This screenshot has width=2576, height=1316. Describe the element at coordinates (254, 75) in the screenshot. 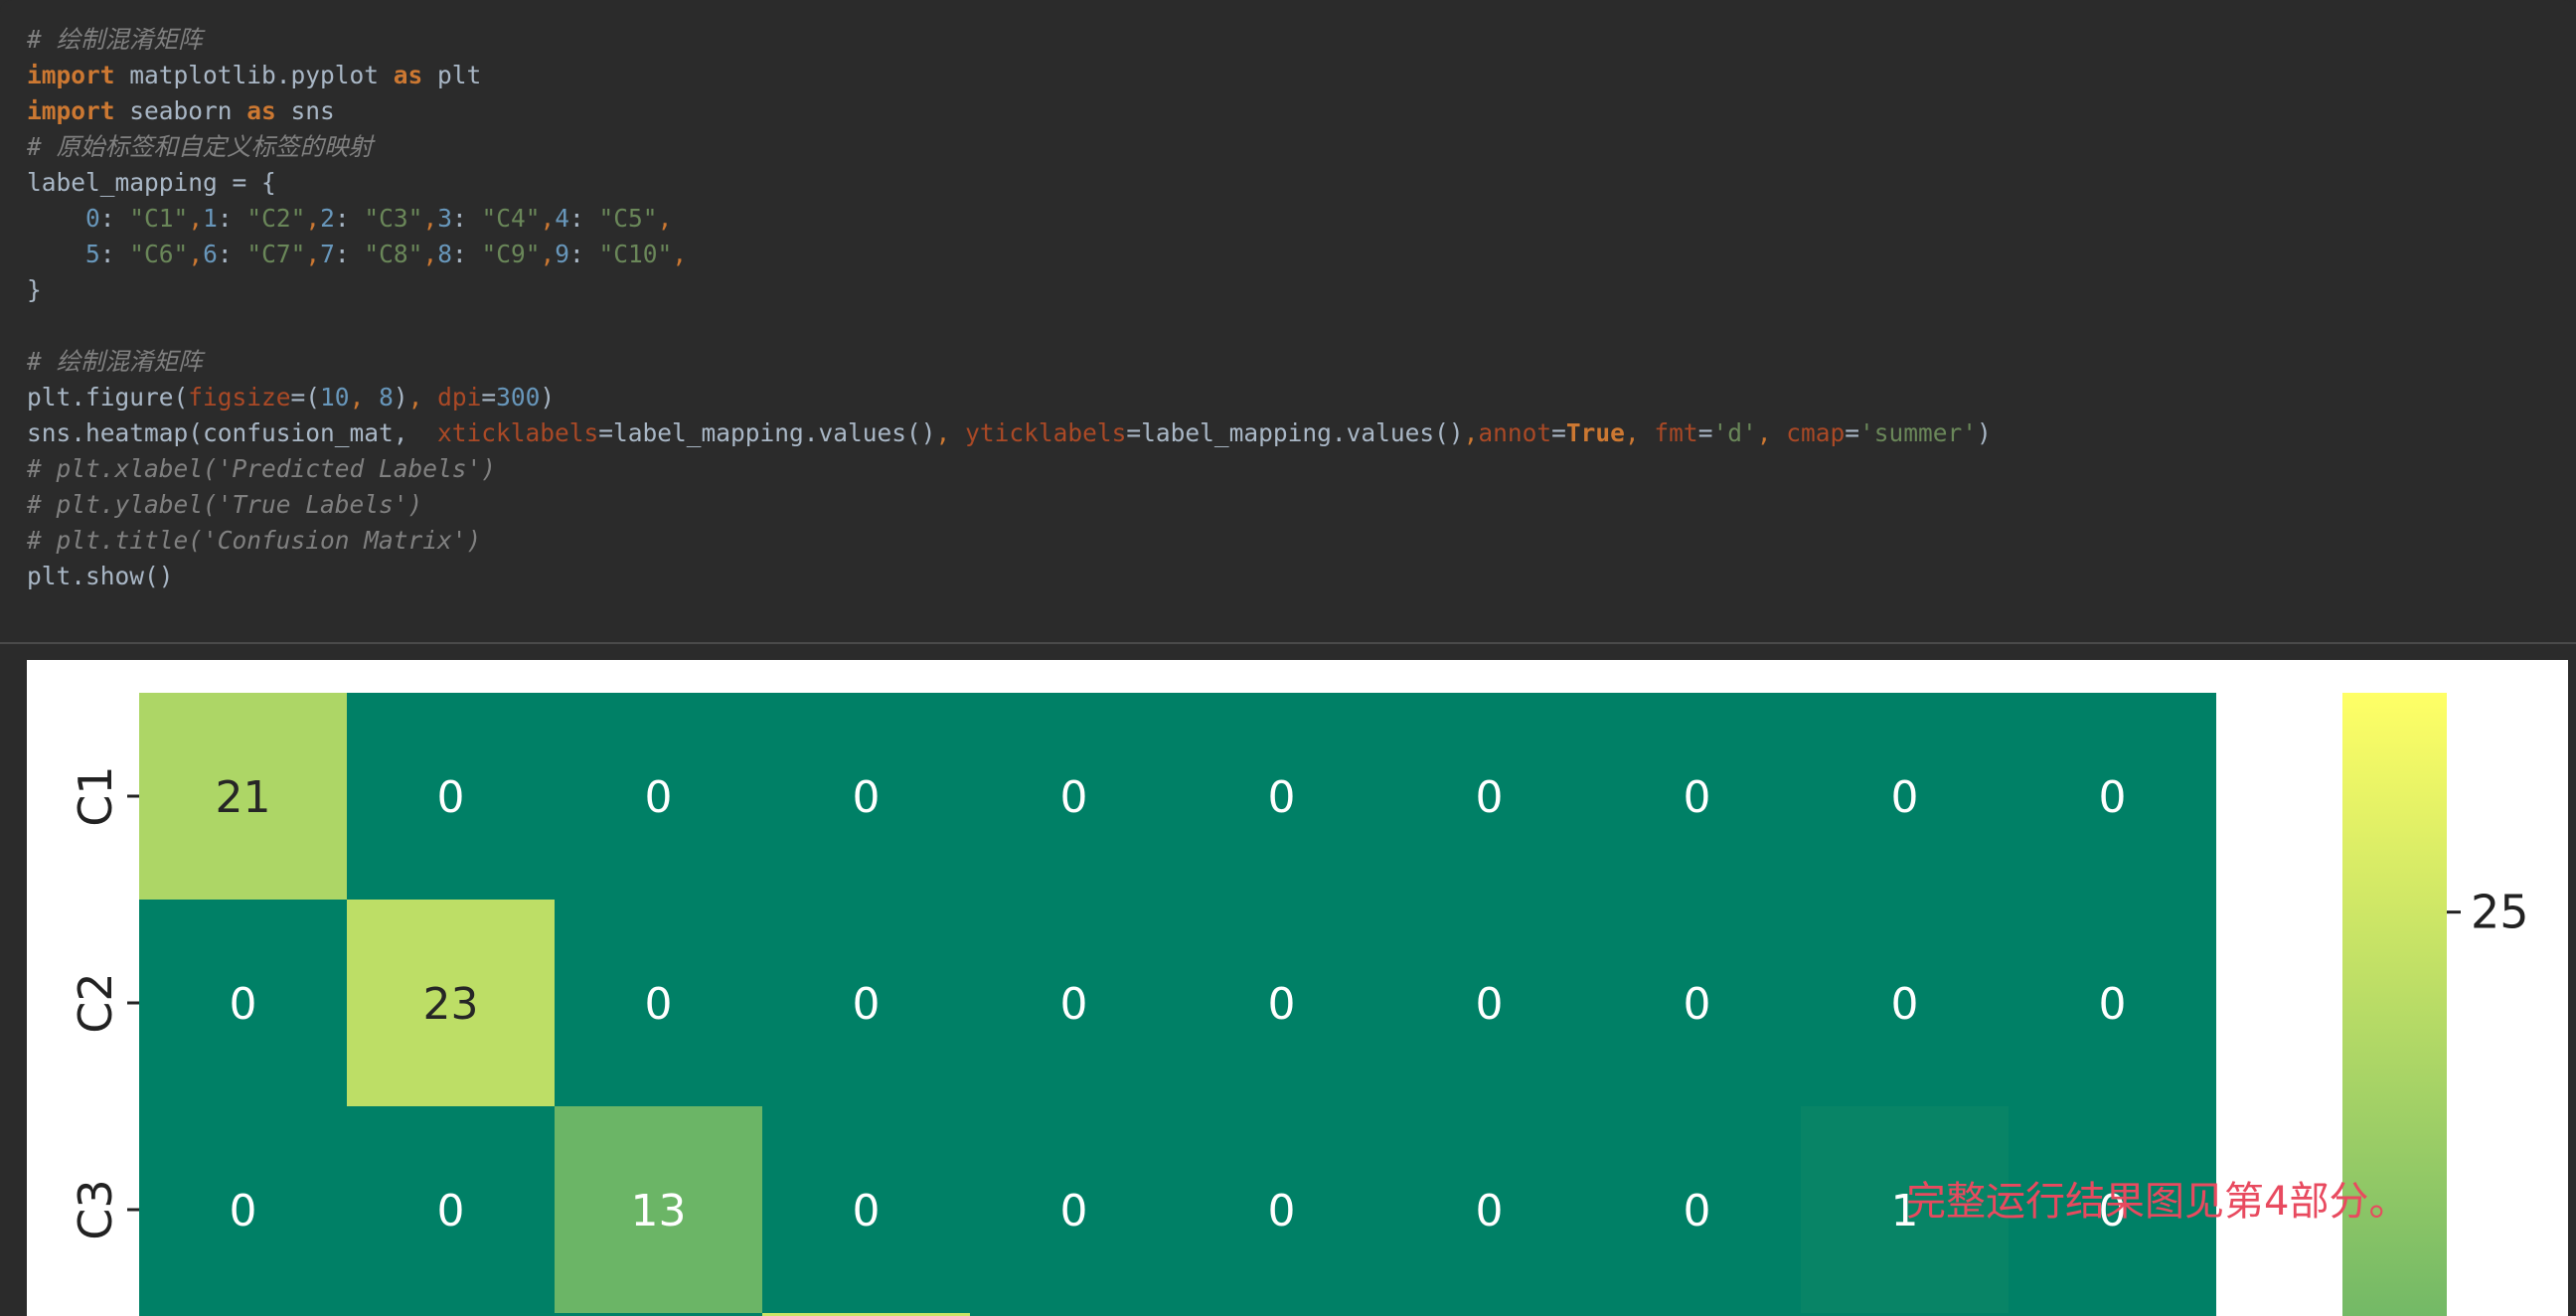

I see `code-token: matplotlib.pyplot` at that location.